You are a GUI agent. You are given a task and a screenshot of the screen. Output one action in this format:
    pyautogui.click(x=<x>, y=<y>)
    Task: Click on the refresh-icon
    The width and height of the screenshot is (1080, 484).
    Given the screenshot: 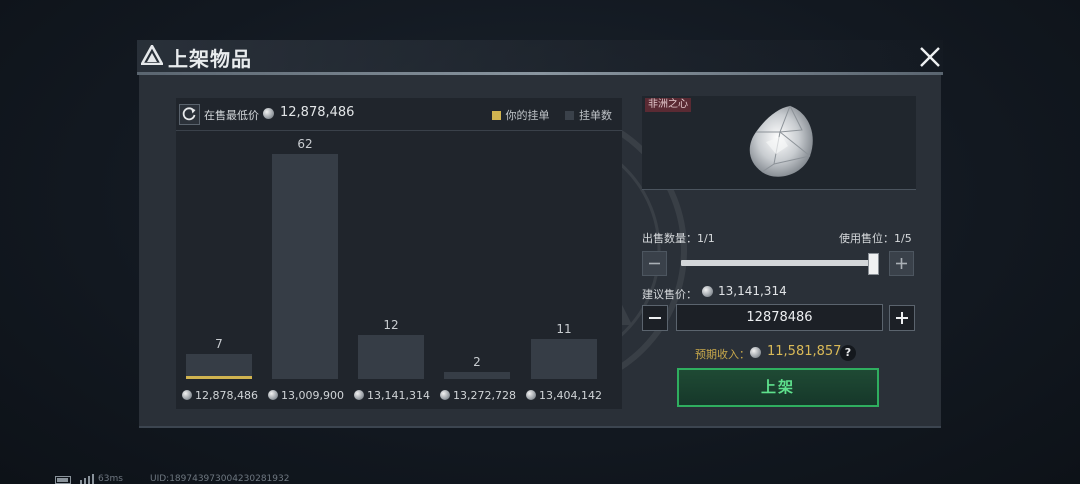 What is the action you would take?
    pyautogui.click(x=189, y=114)
    